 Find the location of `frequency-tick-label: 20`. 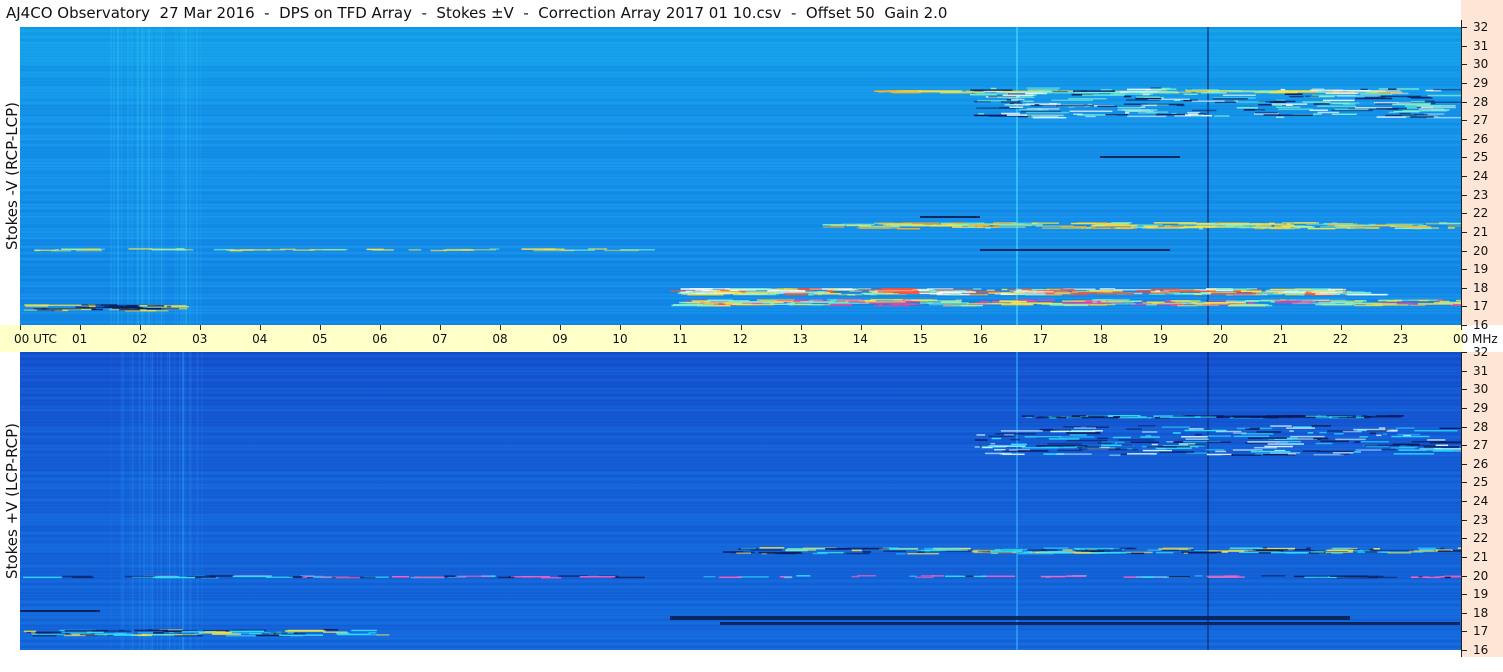

frequency-tick-label: 20 is located at coordinates (1481, 250).